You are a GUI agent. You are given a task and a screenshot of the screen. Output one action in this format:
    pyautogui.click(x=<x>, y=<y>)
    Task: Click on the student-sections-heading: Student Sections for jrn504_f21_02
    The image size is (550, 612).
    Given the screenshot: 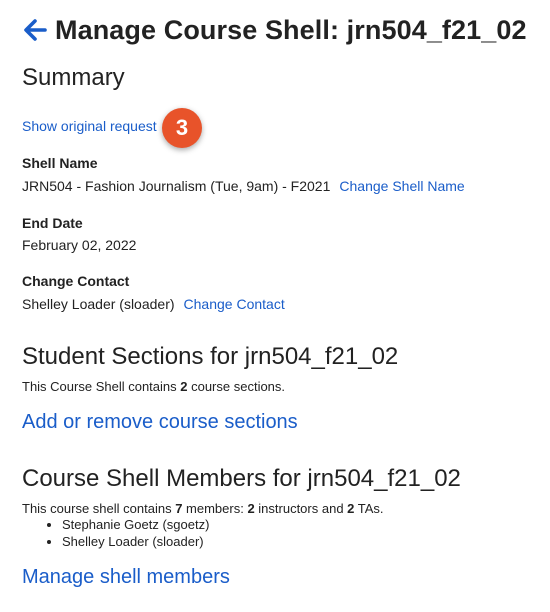 What is the action you would take?
    pyautogui.click(x=210, y=356)
    